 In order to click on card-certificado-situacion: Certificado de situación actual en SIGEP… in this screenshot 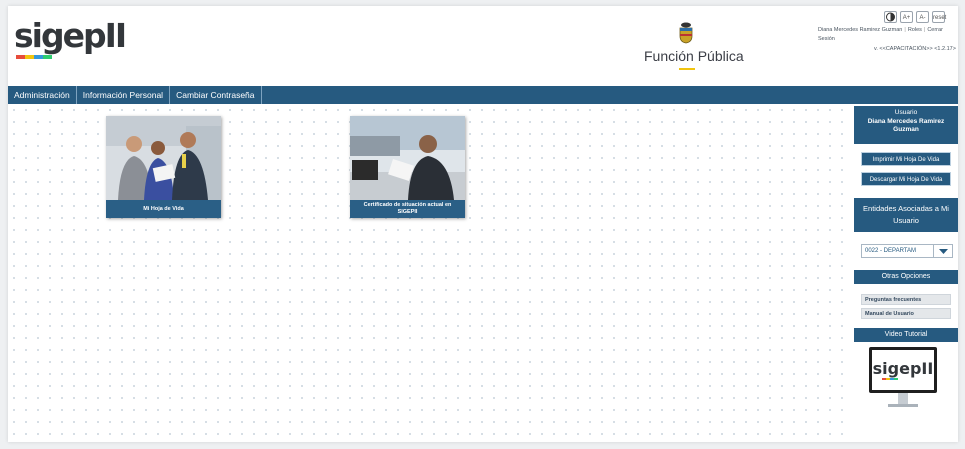, I will do `click(407, 167)`.